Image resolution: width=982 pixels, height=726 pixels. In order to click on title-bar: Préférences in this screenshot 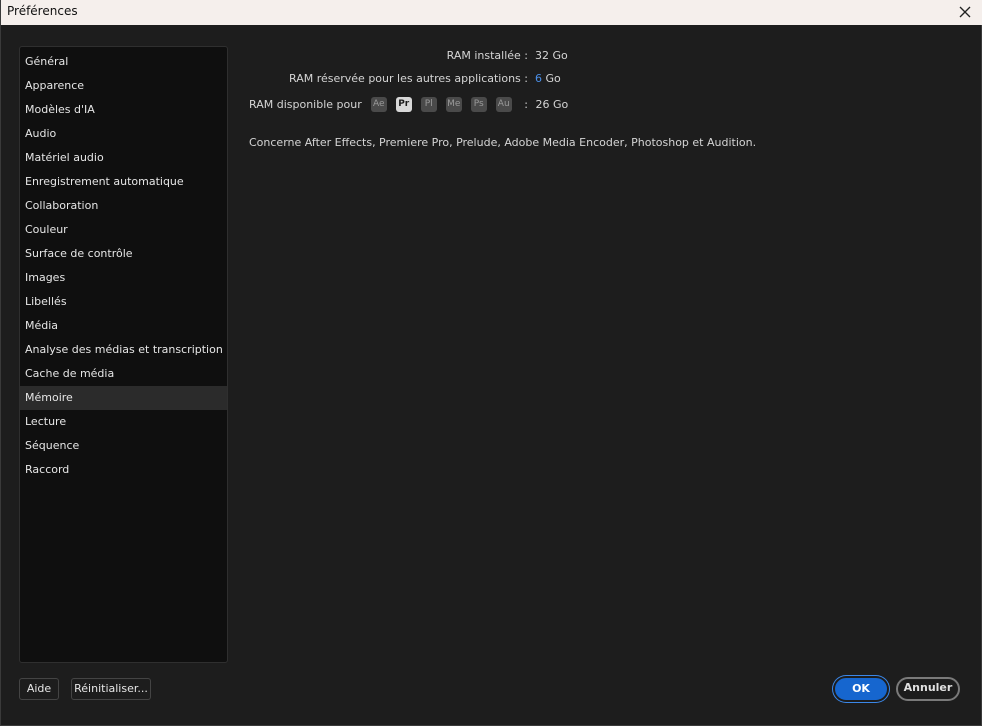, I will do `click(491, 12)`.